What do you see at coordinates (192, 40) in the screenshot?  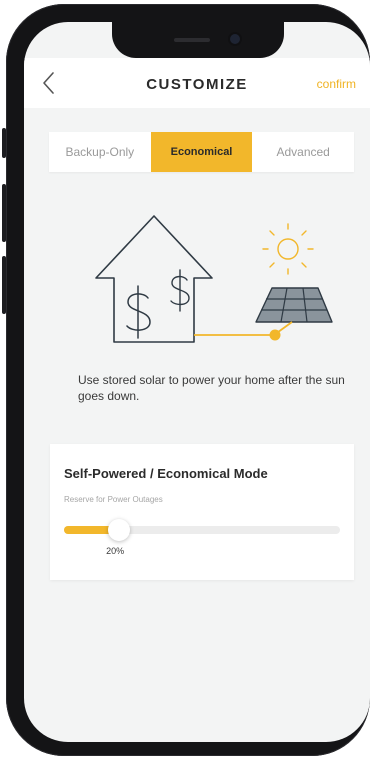 I see `speaker-grille` at bounding box center [192, 40].